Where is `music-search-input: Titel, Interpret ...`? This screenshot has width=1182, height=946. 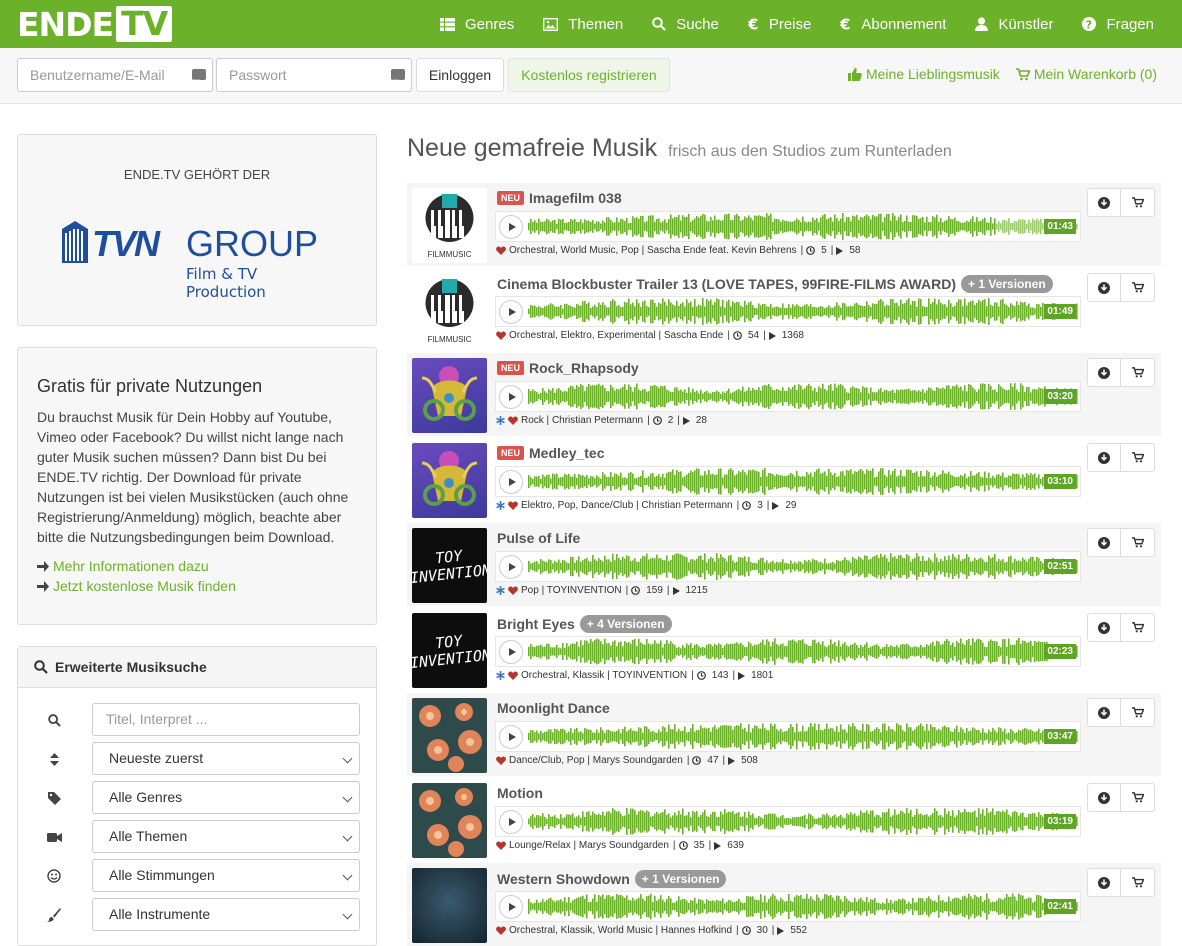
music-search-input: Titel, Interpret ... is located at coordinates (226, 719).